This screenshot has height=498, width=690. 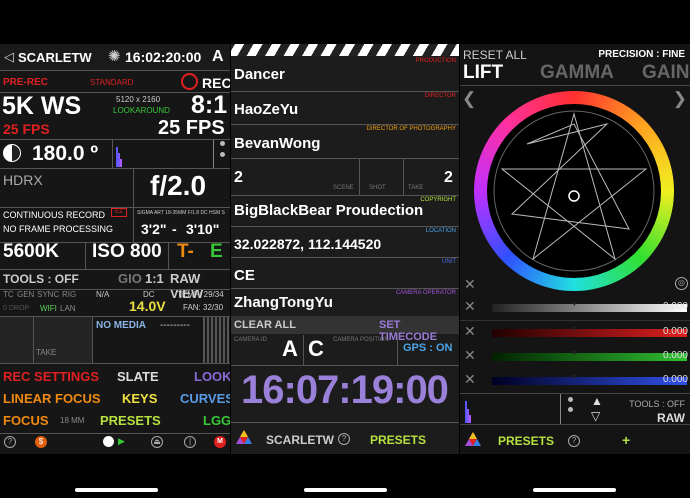 What do you see at coordinates (220, 442) in the screenshot?
I see `menu-m-icon: M` at bounding box center [220, 442].